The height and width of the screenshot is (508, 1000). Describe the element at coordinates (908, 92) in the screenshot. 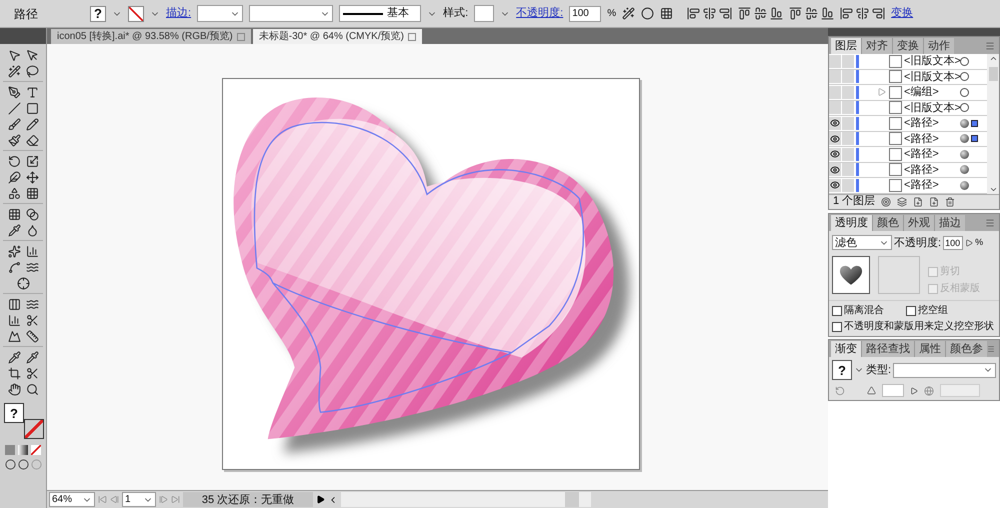

I see `layer-row: <编组>` at that location.